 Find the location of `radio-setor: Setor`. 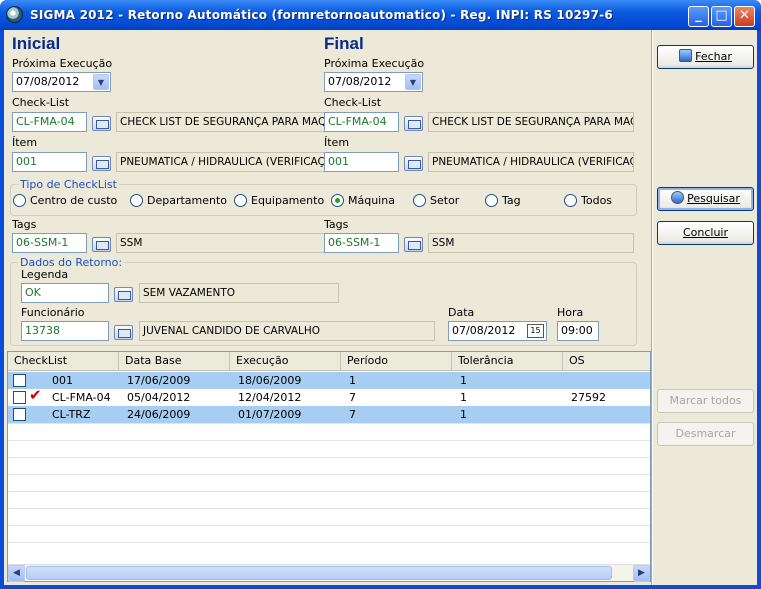

radio-setor: Setor is located at coordinates (436, 200).